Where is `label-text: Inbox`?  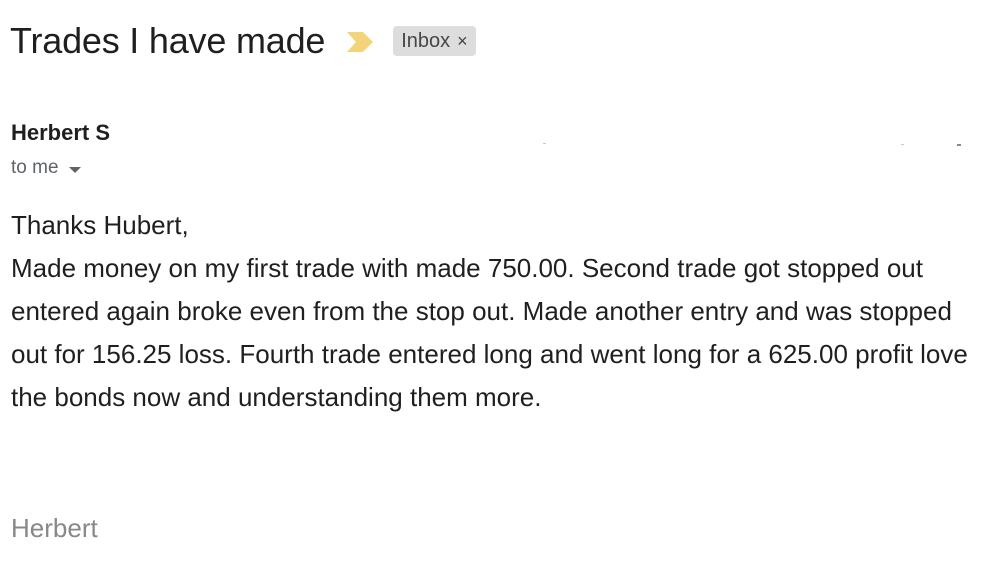
label-text: Inbox is located at coordinates (426, 41).